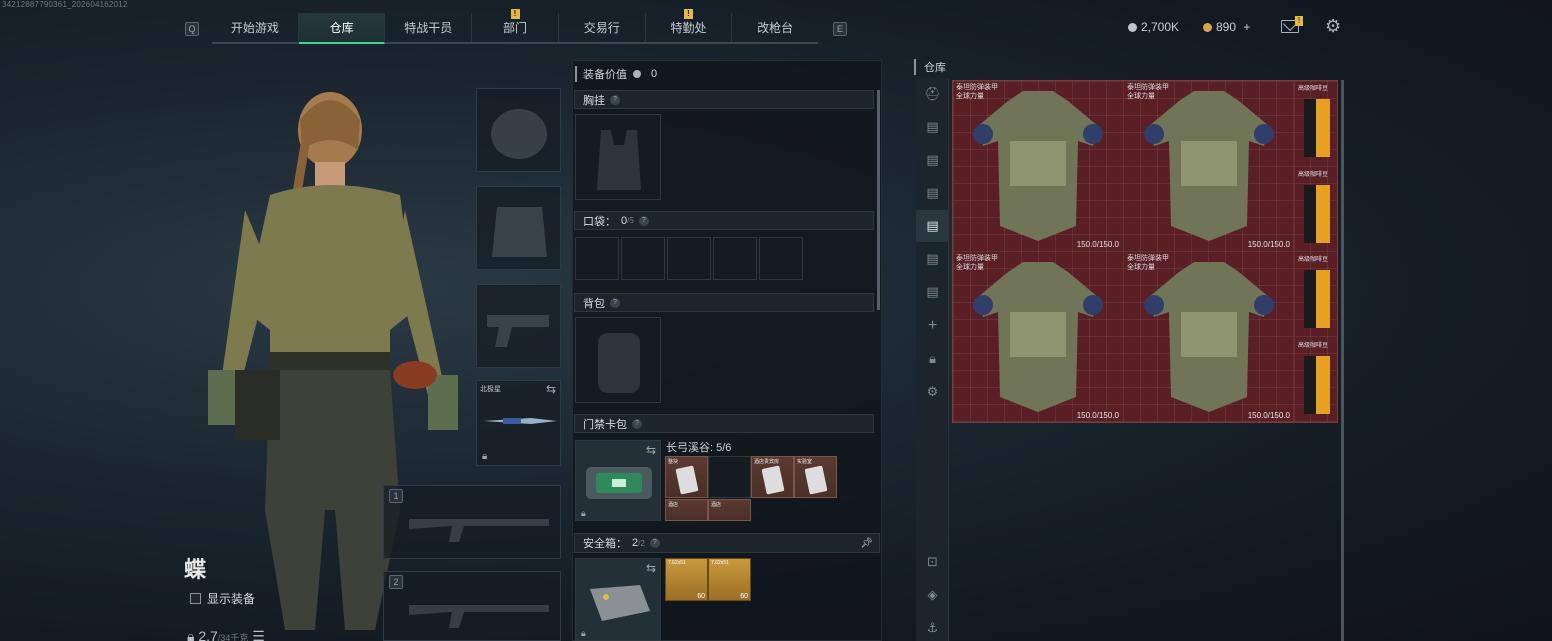 The image size is (1552, 641). I want to click on pin-icon: 📌︎, so click(866, 543).